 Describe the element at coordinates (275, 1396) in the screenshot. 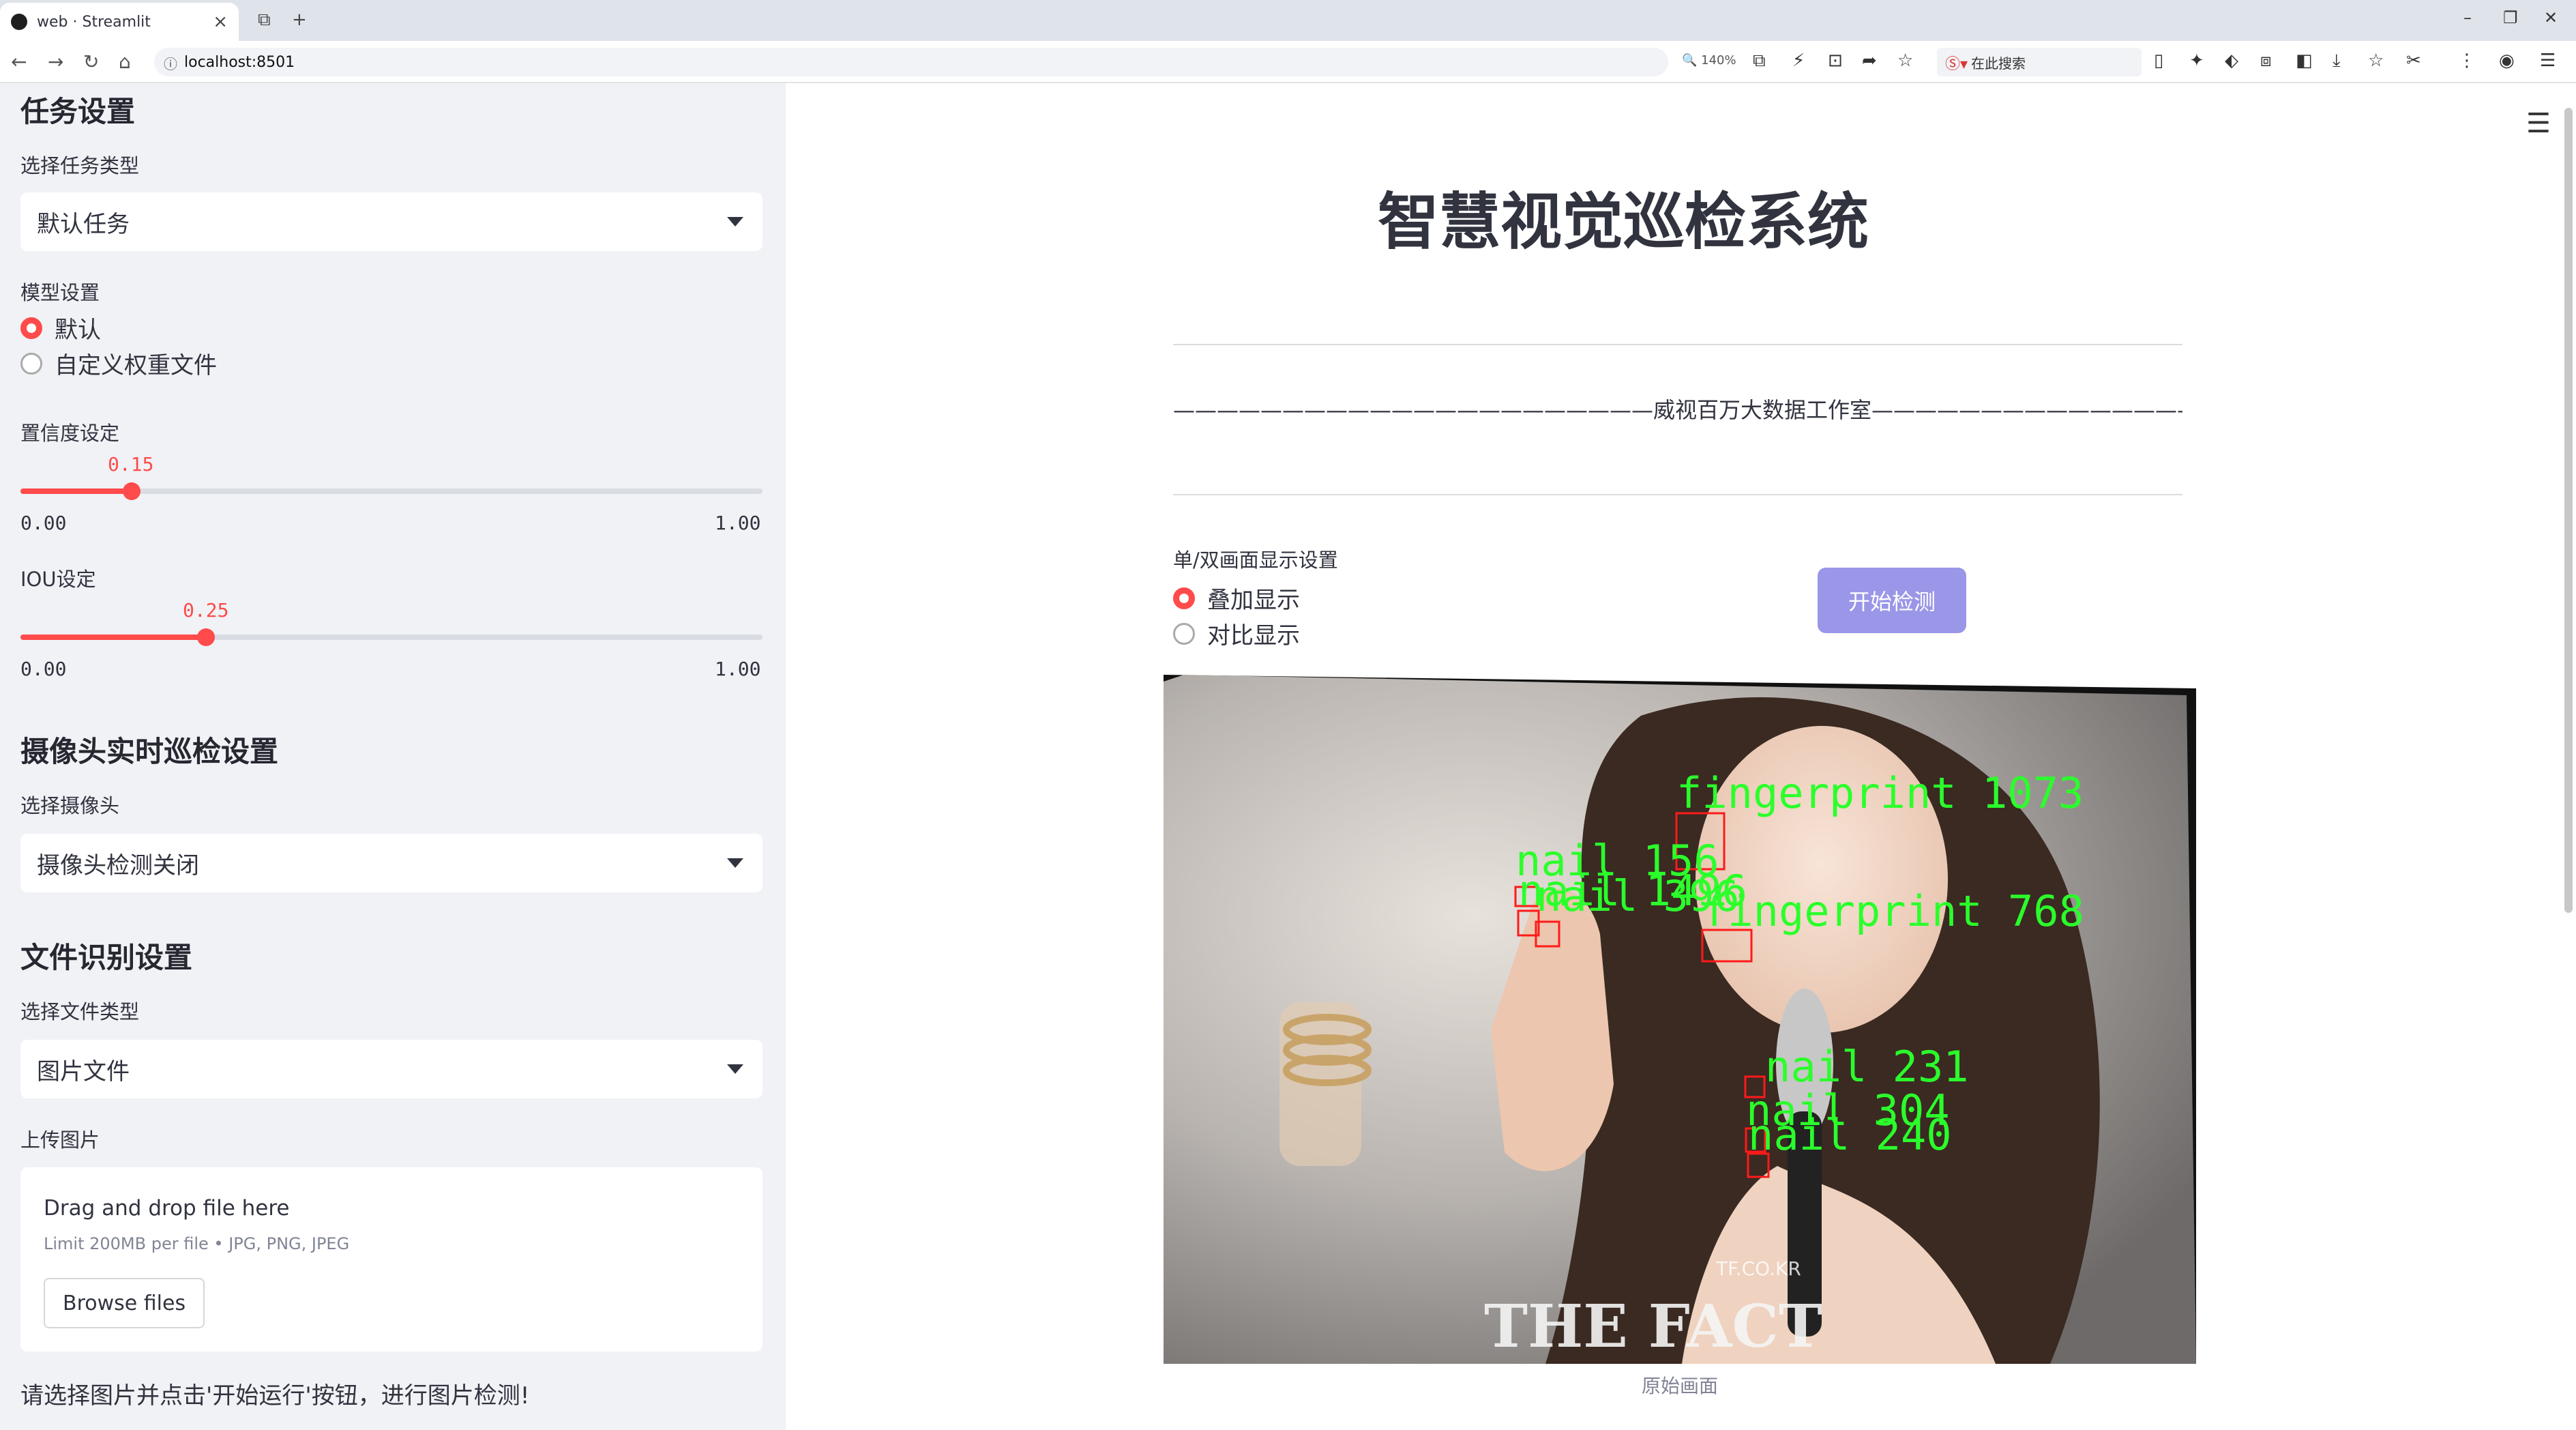

I see `upload-hint: 请选择图片并点击'开始运行'按钮，进行图片检测!` at that location.